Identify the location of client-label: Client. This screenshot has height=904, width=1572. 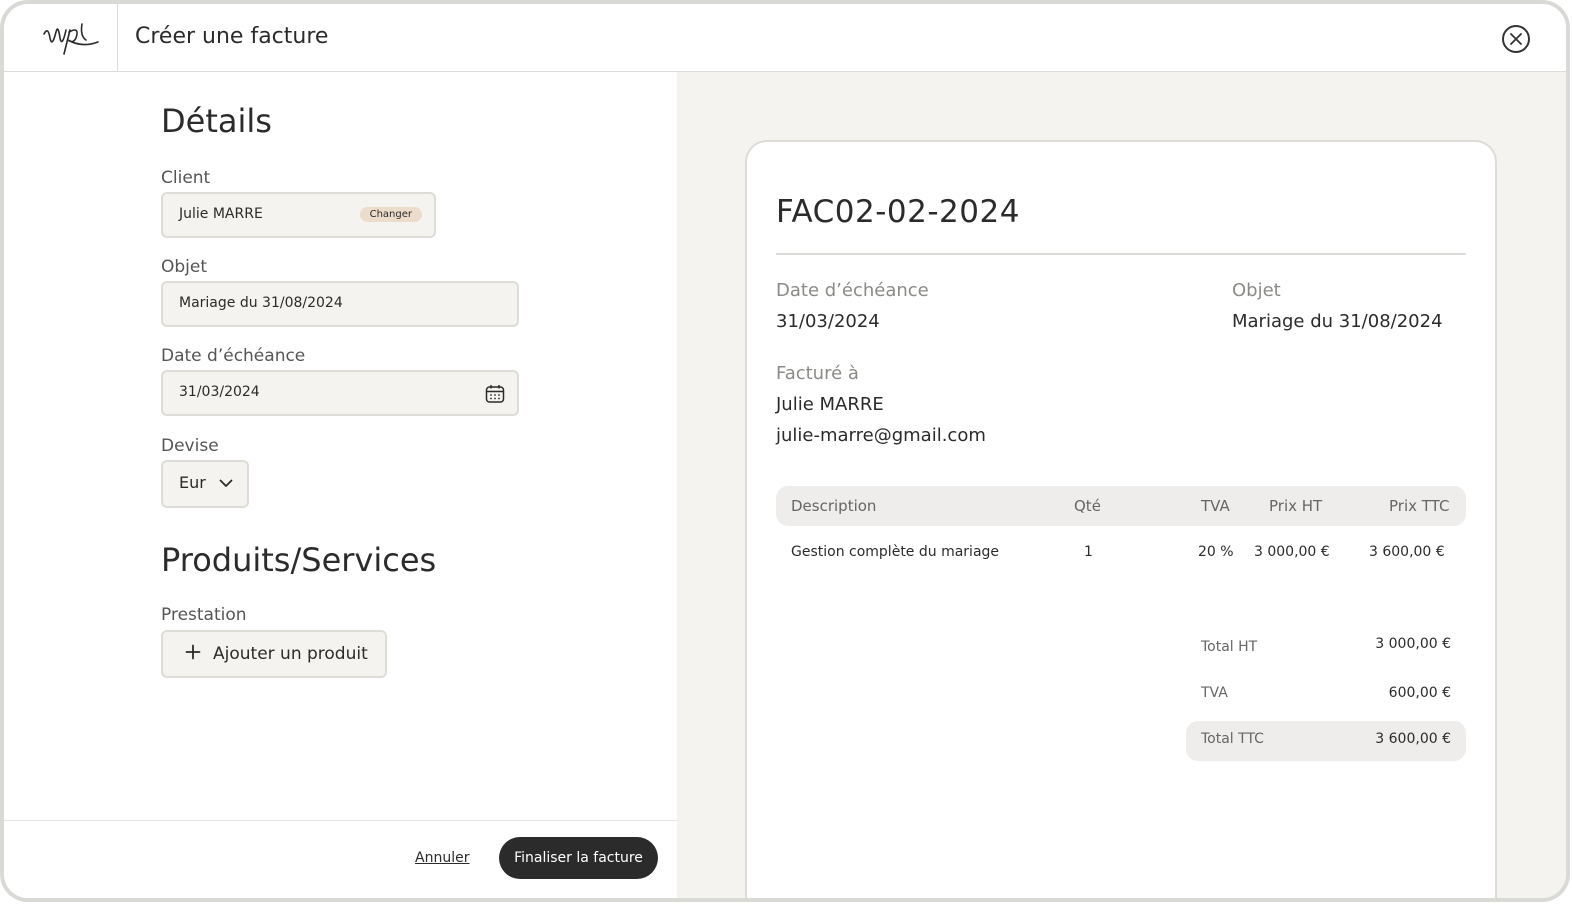
(186, 178).